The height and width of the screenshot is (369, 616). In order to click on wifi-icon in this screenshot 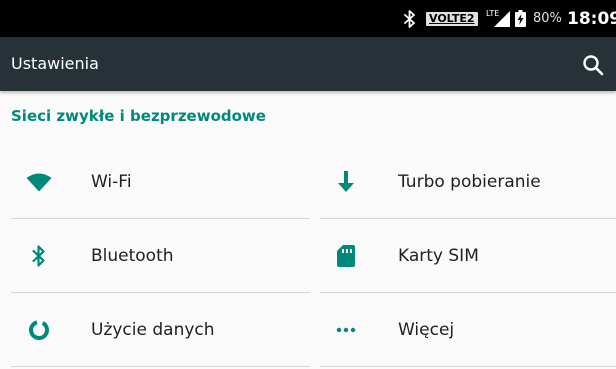, I will do `click(39, 182)`.